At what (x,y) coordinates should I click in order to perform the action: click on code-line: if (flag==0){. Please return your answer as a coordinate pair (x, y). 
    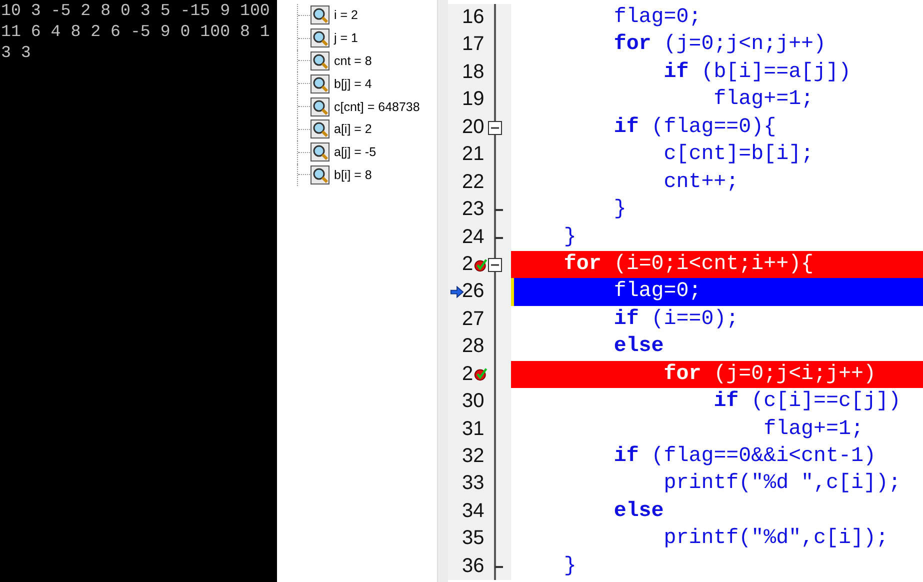
    Looking at the image, I should click on (695, 127).